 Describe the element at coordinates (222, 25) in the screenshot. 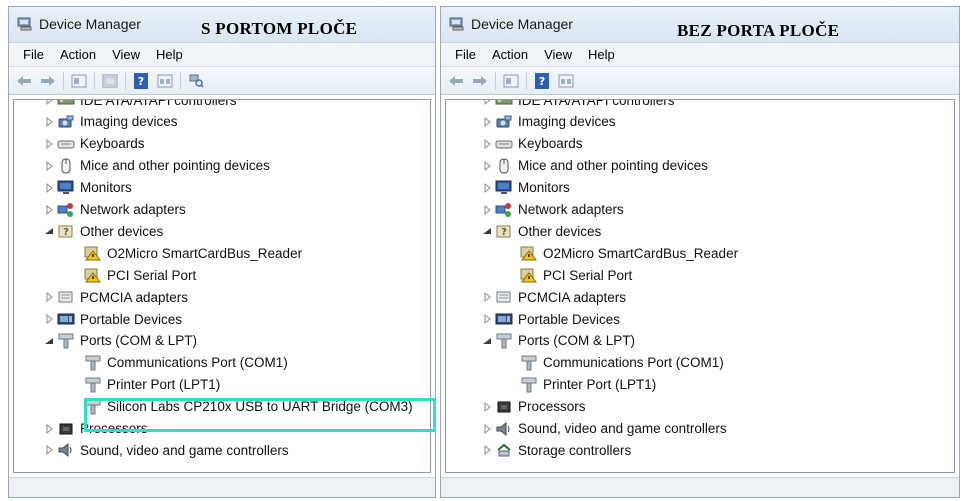

I see `title-bar: Device Manager S PORTOM PLOČE` at that location.